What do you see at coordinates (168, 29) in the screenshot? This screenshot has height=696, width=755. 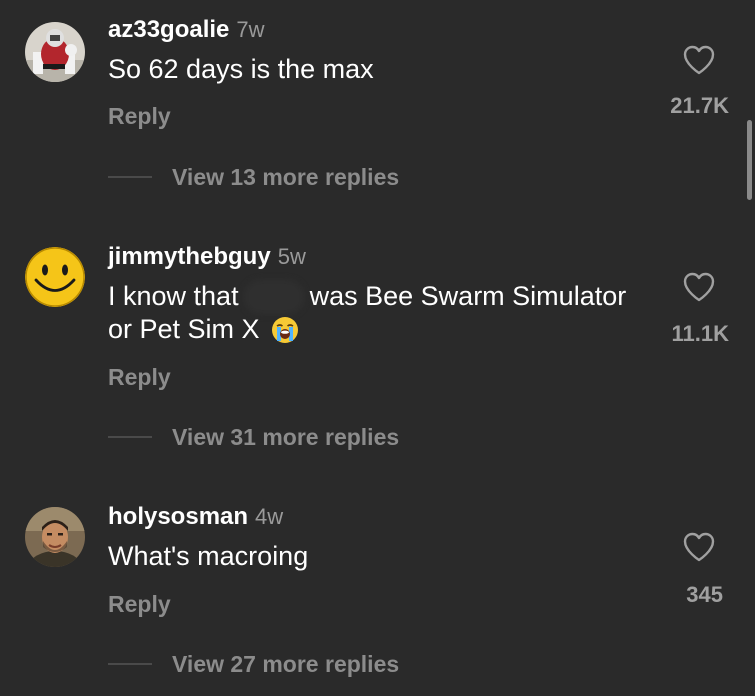 I see `username: az33goalie` at bounding box center [168, 29].